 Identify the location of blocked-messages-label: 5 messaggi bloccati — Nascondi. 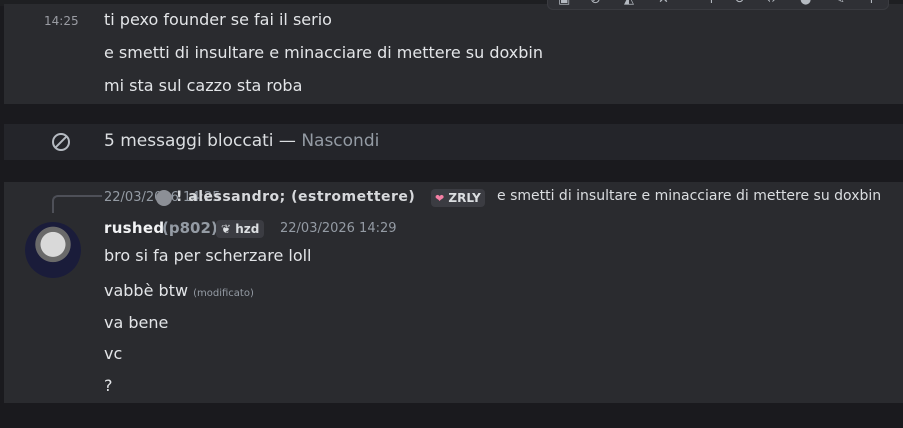
(241, 141).